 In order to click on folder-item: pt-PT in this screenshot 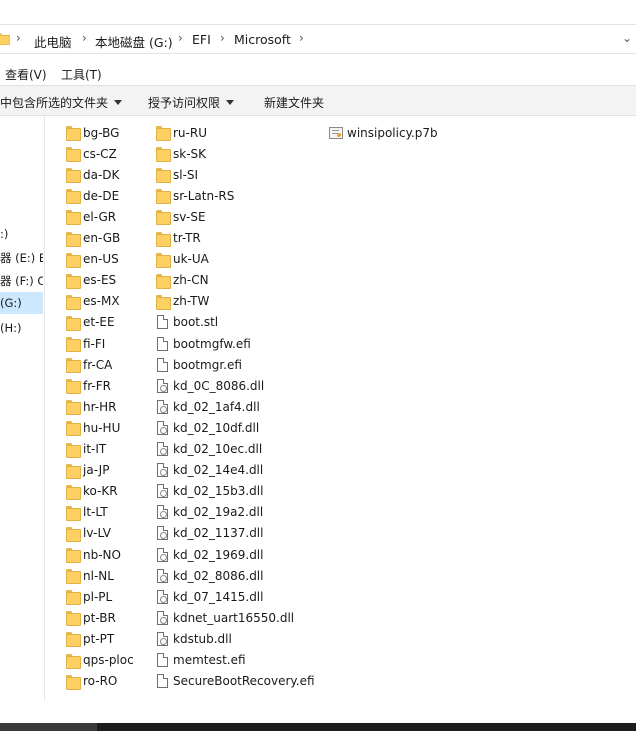, I will do `click(90, 638)`.